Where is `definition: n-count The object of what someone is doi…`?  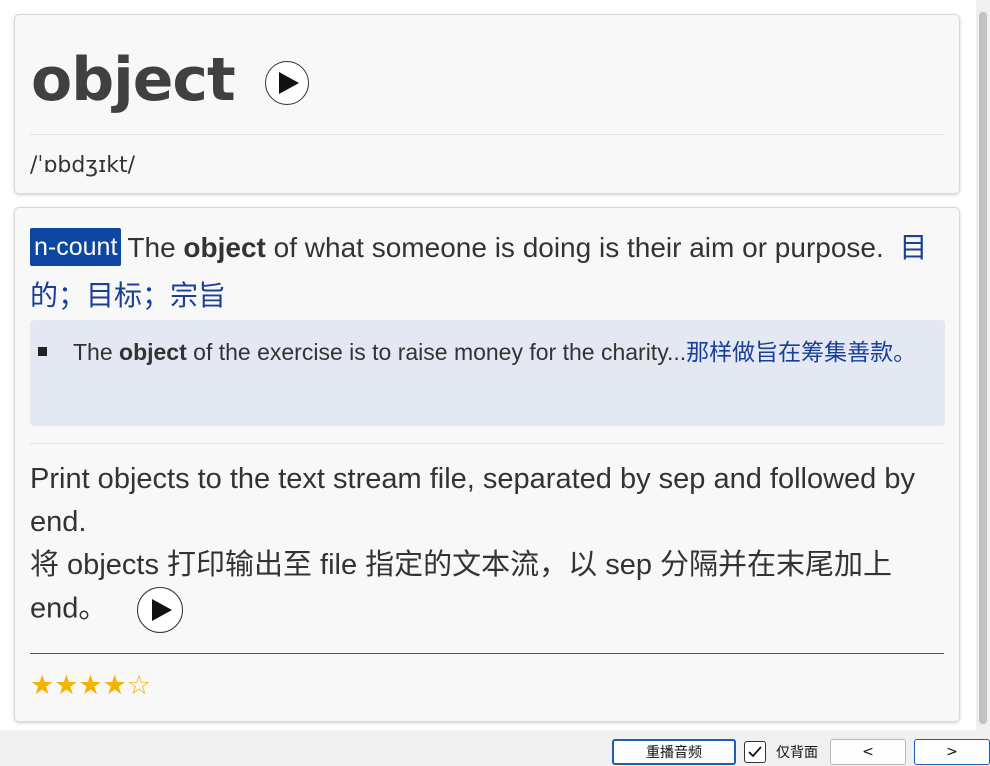
definition: n-count The object of what someone is doi… is located at coordinates (480, 272).